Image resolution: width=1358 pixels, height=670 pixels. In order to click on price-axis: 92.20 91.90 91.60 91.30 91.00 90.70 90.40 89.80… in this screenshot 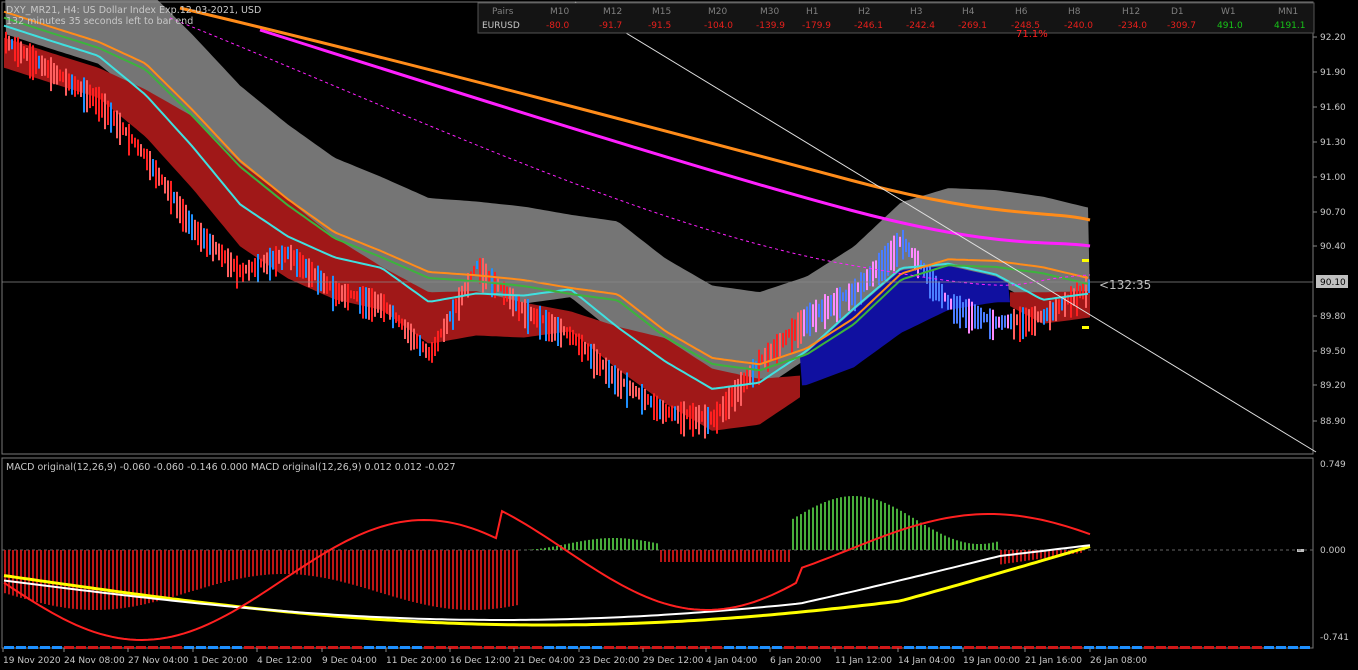, I will do `click(1329, 230)`.